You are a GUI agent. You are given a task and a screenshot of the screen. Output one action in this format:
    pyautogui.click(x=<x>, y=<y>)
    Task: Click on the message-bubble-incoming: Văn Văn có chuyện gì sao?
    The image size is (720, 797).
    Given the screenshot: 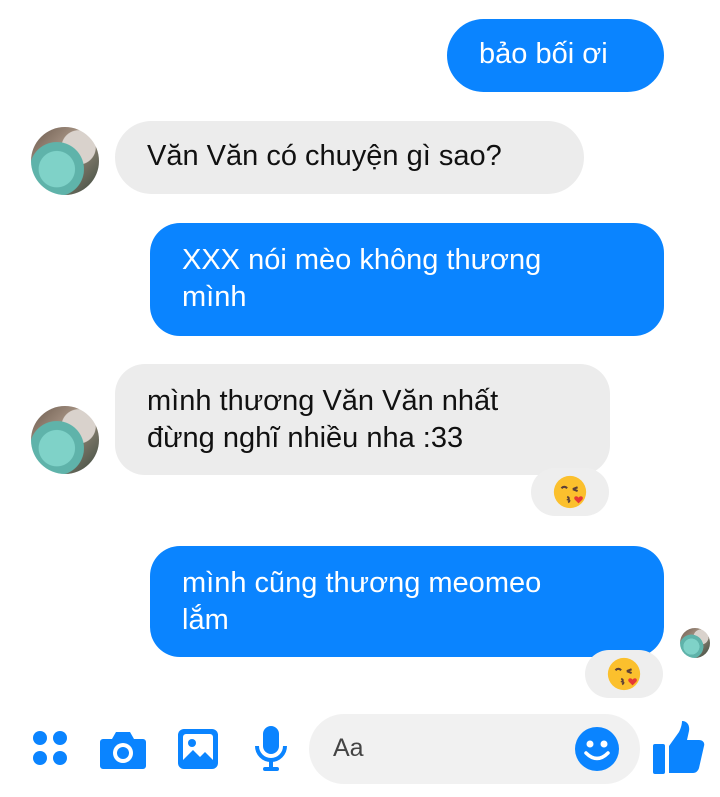 What is the action you would take?
    pyautogui.click(x=349, y=157)
    